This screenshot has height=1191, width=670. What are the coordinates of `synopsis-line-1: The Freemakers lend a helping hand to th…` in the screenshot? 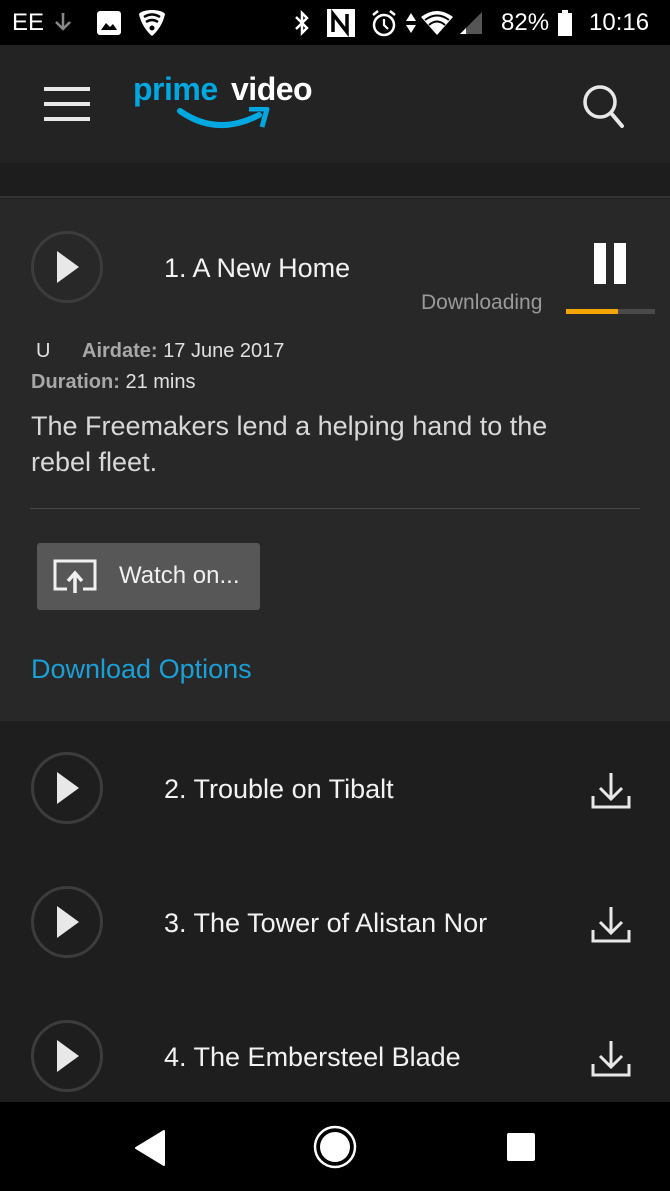 It's located at (289, 426).